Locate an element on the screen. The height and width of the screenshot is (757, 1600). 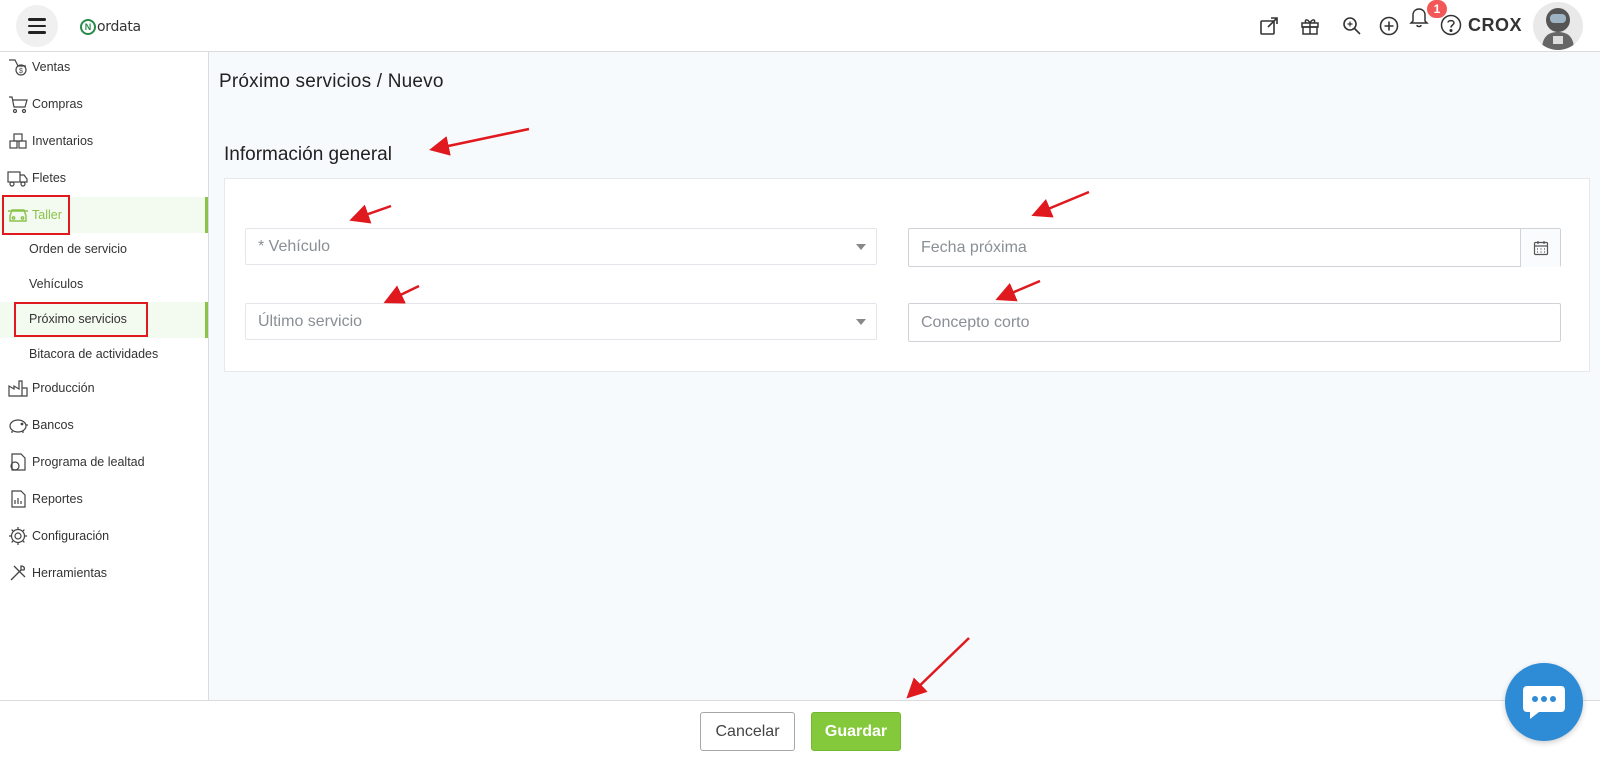
vehiculo-placeholder: * Vehículo is located at coordinates (294, 246).